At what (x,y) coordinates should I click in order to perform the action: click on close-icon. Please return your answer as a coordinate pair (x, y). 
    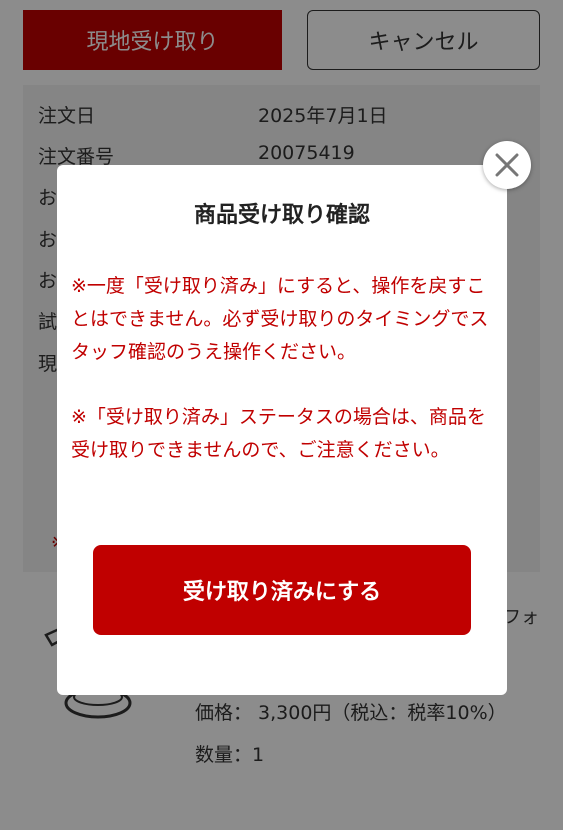
    Looking at the image, I should click on (507, 165).